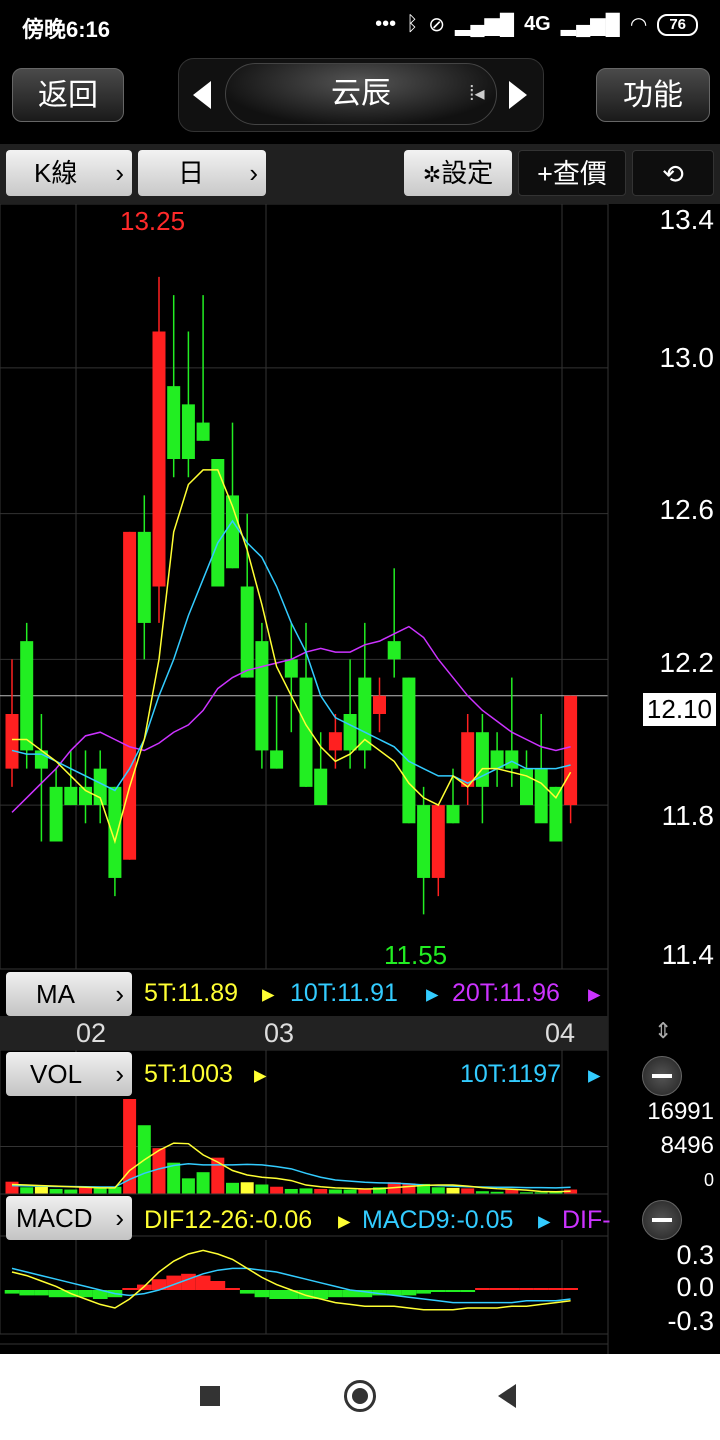 Image resolution: width=720 pixels, height=1440 pixels. I want to click on vol-label: VOL, so click(56, 1074).